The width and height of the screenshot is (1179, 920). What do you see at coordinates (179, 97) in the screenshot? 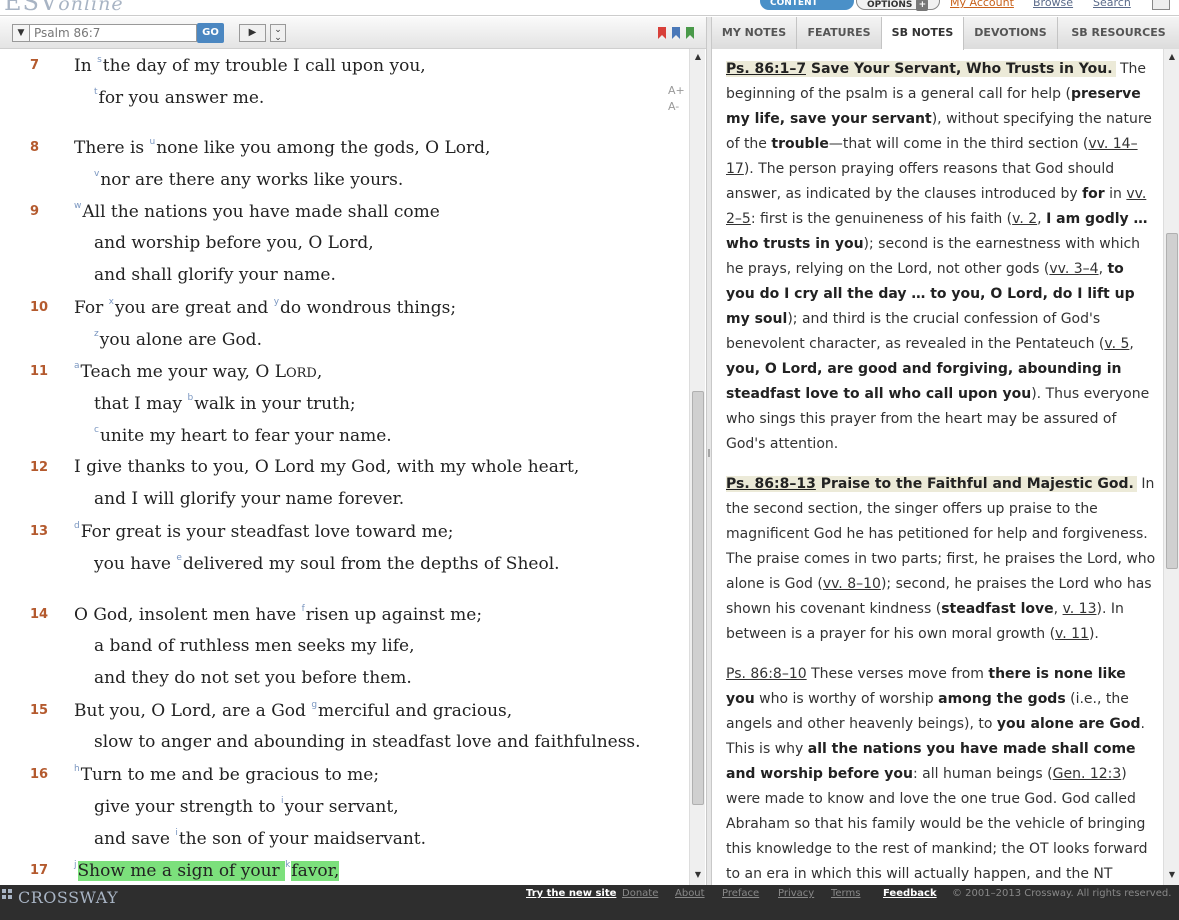
I see `verse-text: tfor you answer me.` at bounding box center [179, 97].